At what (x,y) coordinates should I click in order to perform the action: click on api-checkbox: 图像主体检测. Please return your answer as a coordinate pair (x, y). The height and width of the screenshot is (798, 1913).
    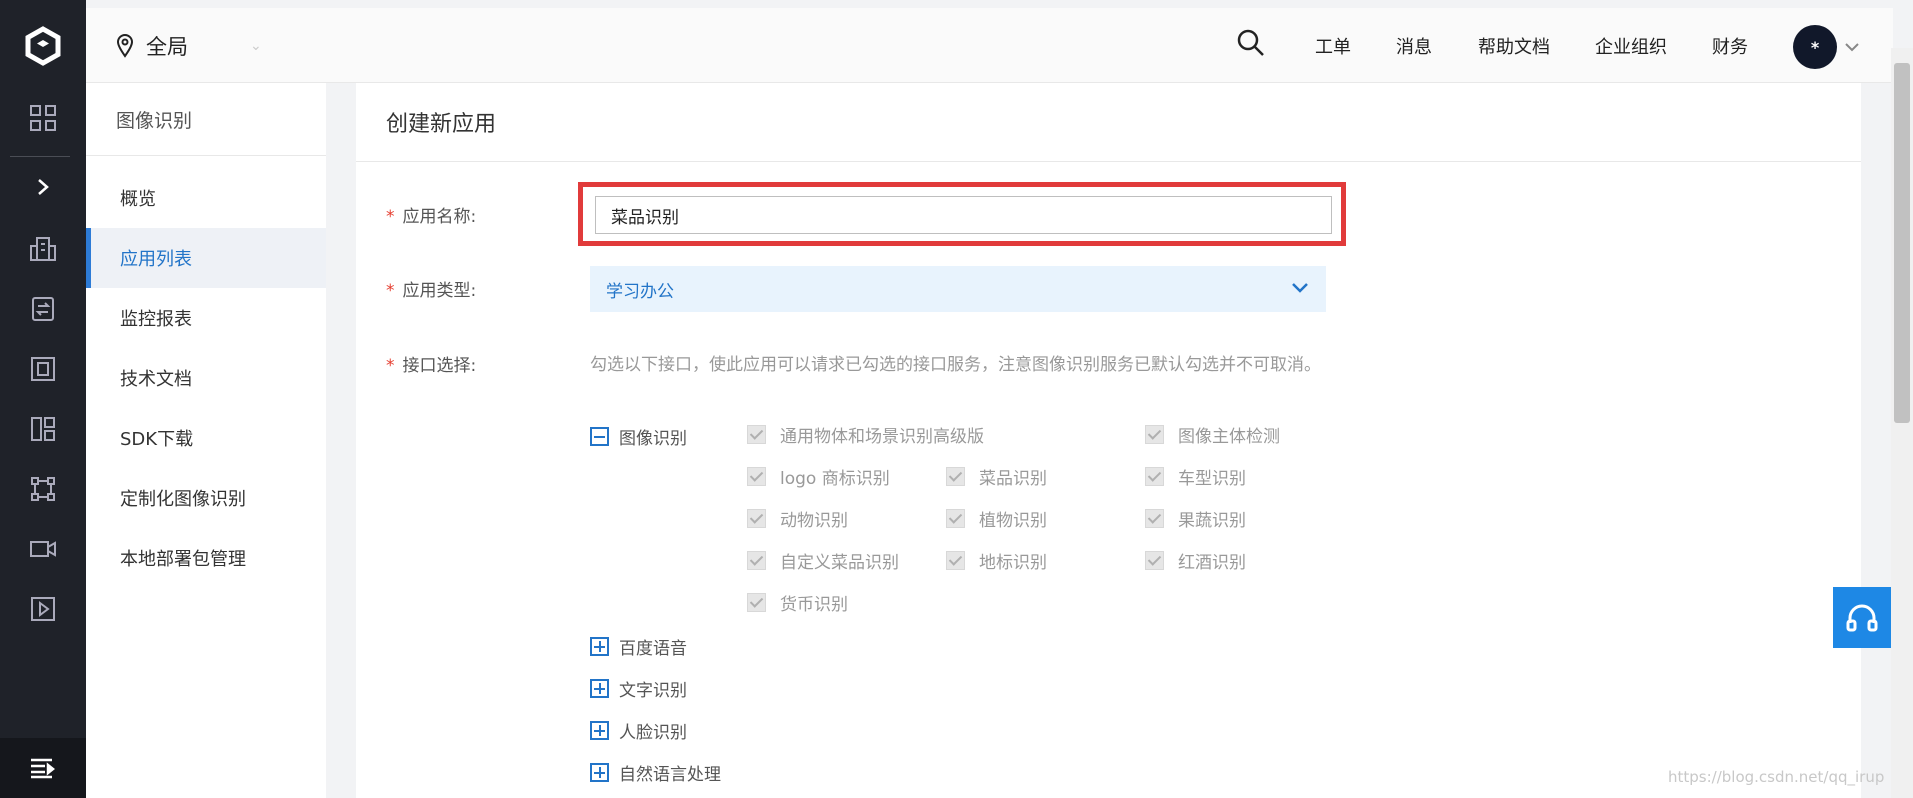
    Looking at the image, I should click on (1212, 434).